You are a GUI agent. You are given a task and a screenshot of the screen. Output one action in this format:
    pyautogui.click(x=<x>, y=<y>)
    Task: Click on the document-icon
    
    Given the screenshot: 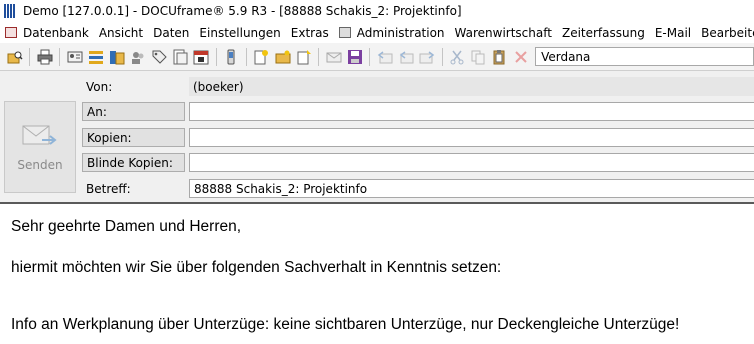 What is the action you would take?
    pyautogui.click(x=180, y=56)
    